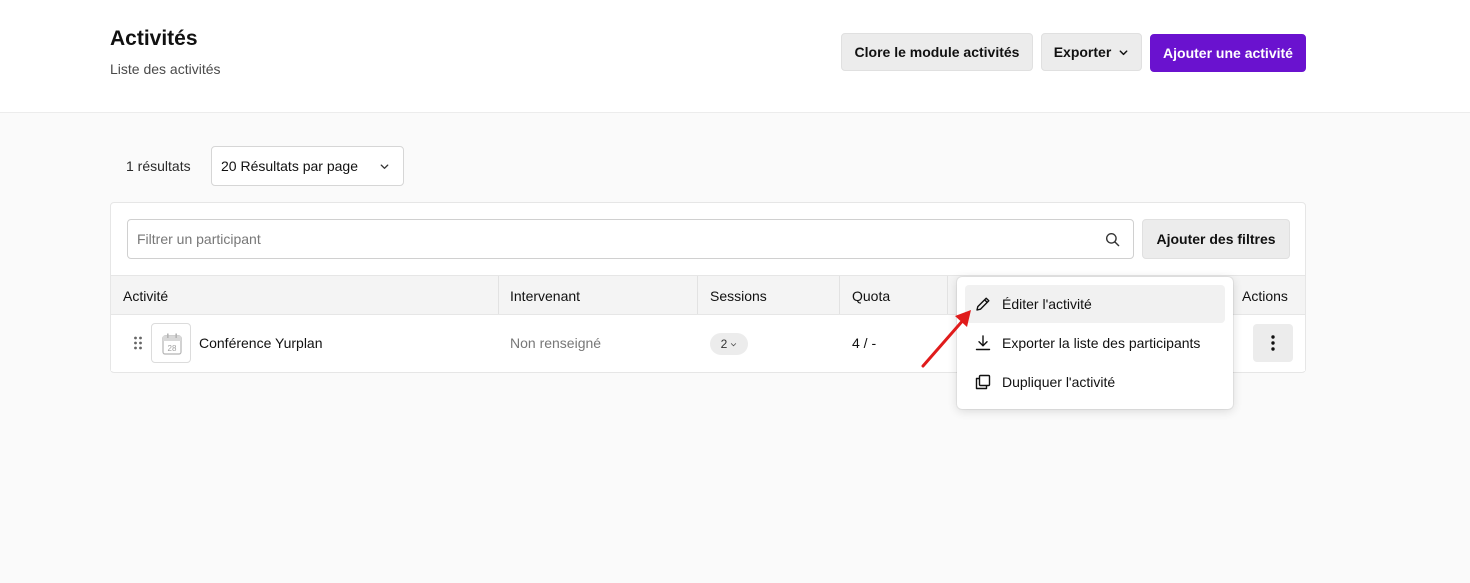  What do you see at coordinates (1059, 382) in the screenshot?
I see `menu-item-label: Dupliquer l'activité` at bounding box center [1059, 382].